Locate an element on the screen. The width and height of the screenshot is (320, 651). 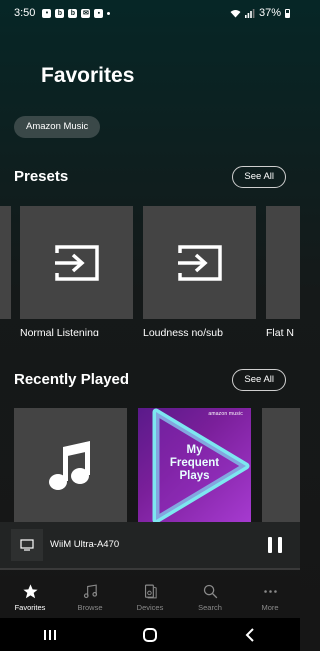
star-icon is located at coordinates (30, 591).